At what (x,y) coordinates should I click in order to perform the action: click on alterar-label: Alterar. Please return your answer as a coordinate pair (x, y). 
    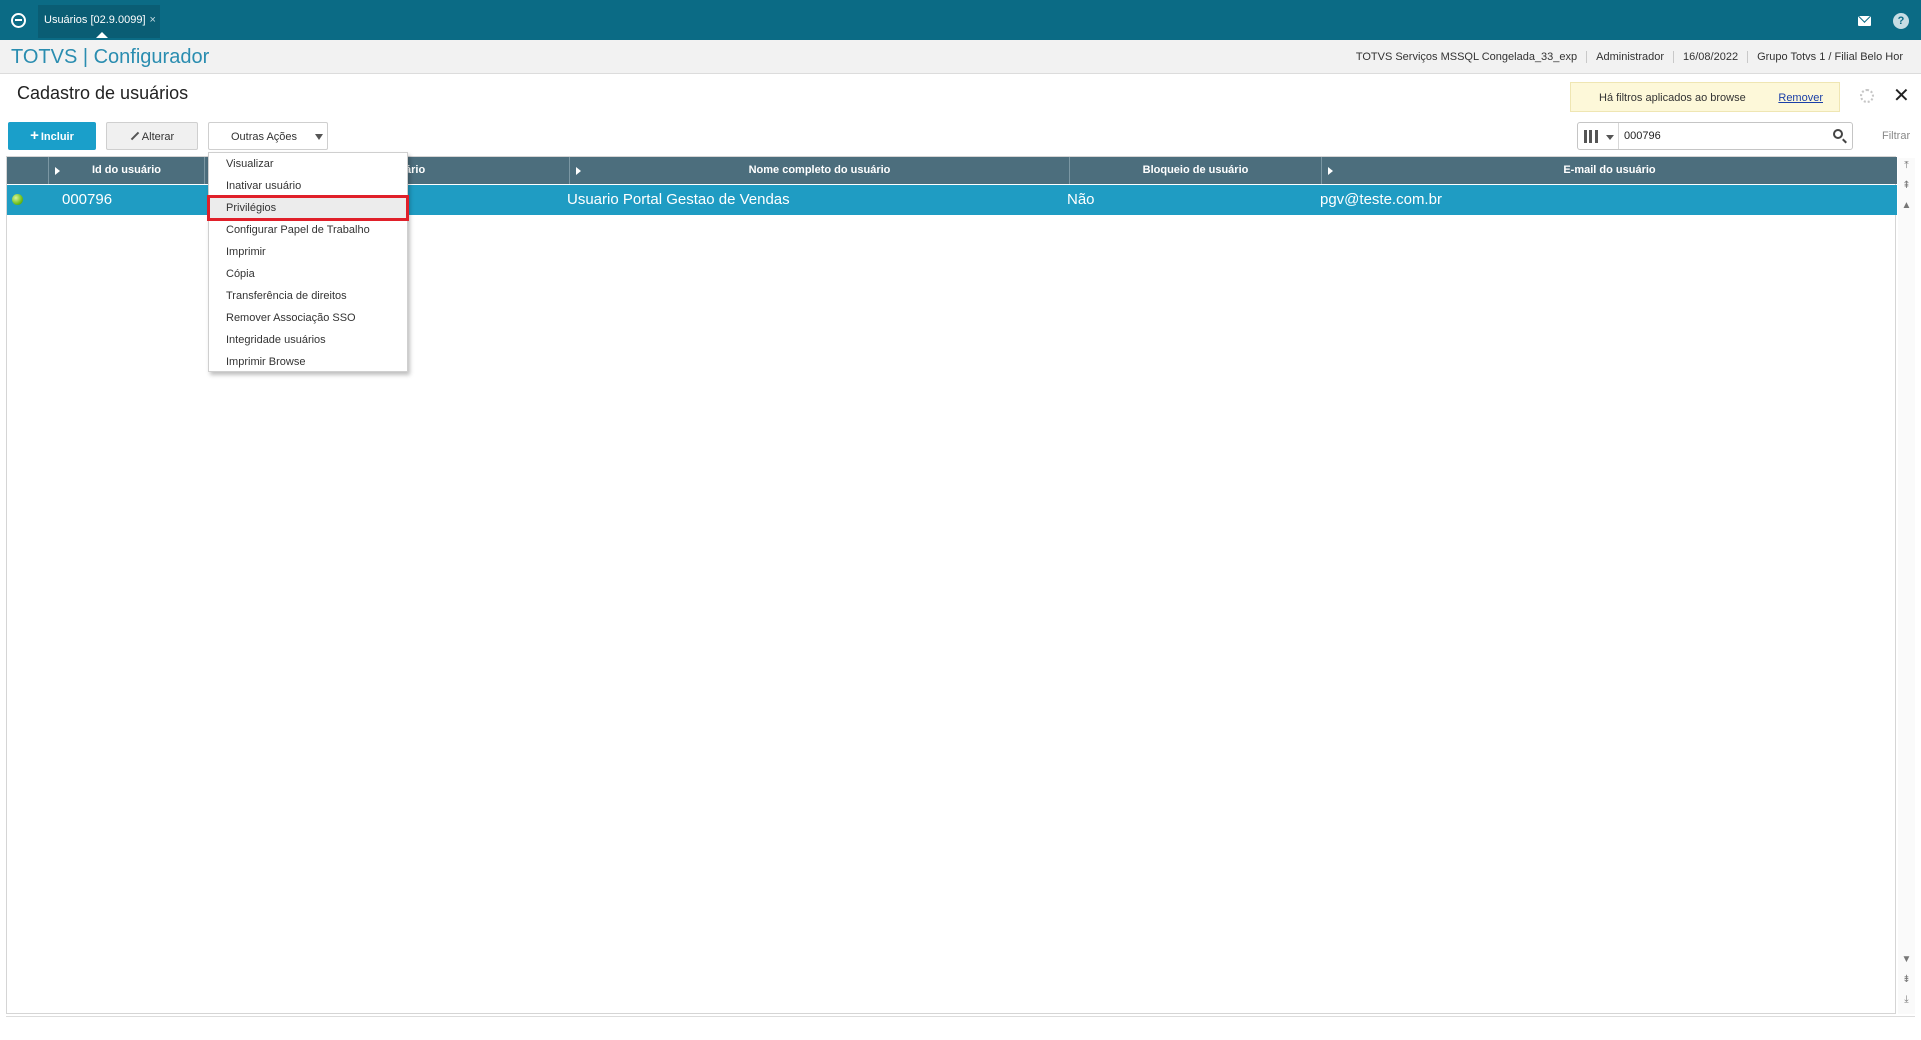
    Looking at the image, I should click on (158, 137).